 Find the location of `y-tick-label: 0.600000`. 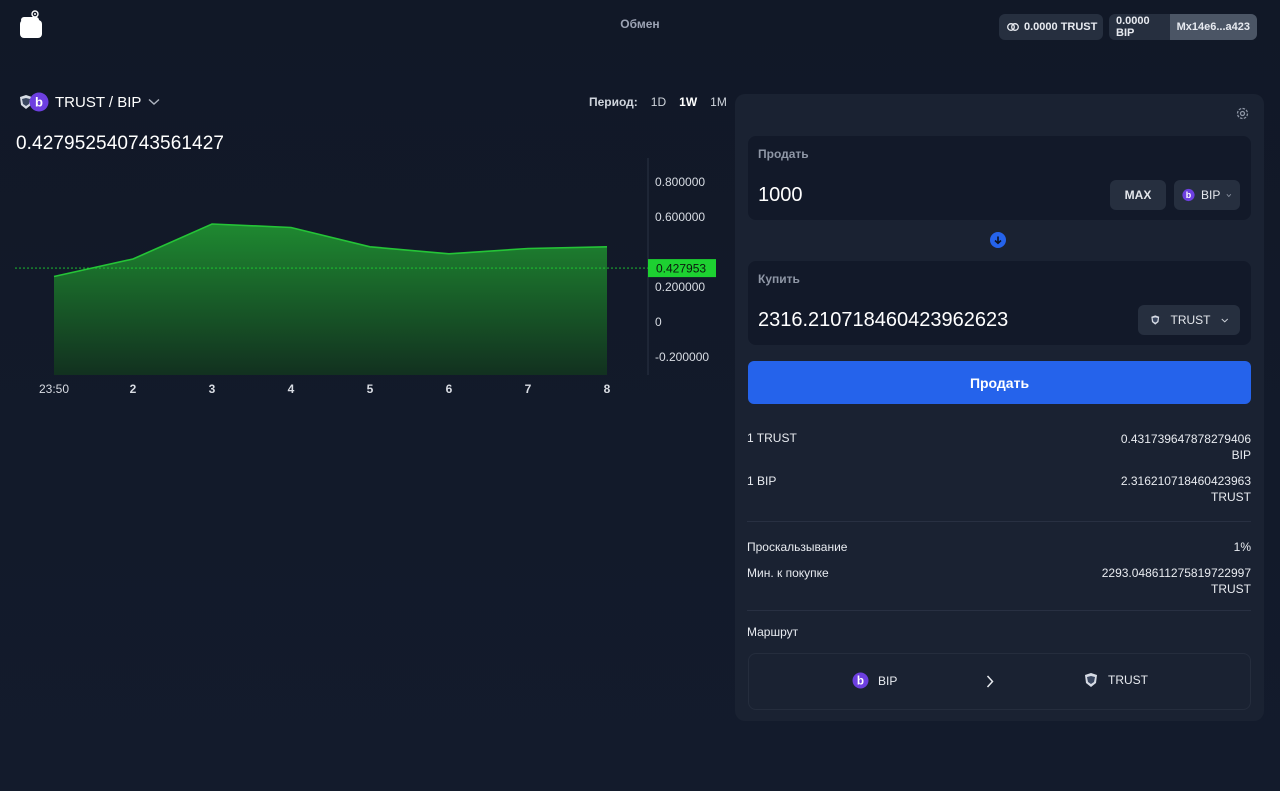

y-tick-label: 0.600000 is located at coordinates (680, 217).